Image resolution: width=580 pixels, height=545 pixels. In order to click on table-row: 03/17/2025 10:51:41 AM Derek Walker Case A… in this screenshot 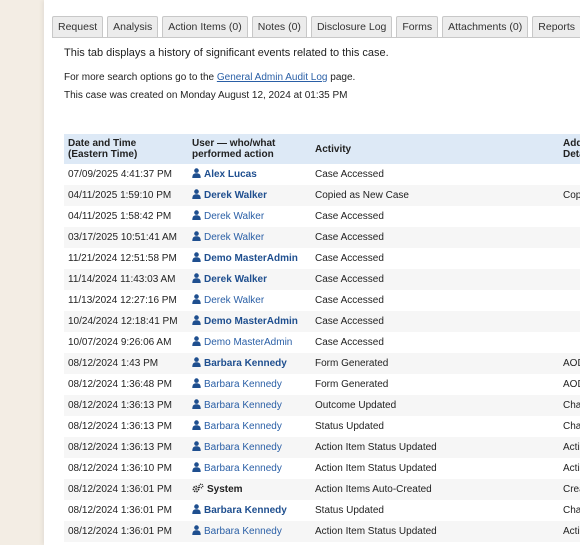, I will do `click(322, 237)`.